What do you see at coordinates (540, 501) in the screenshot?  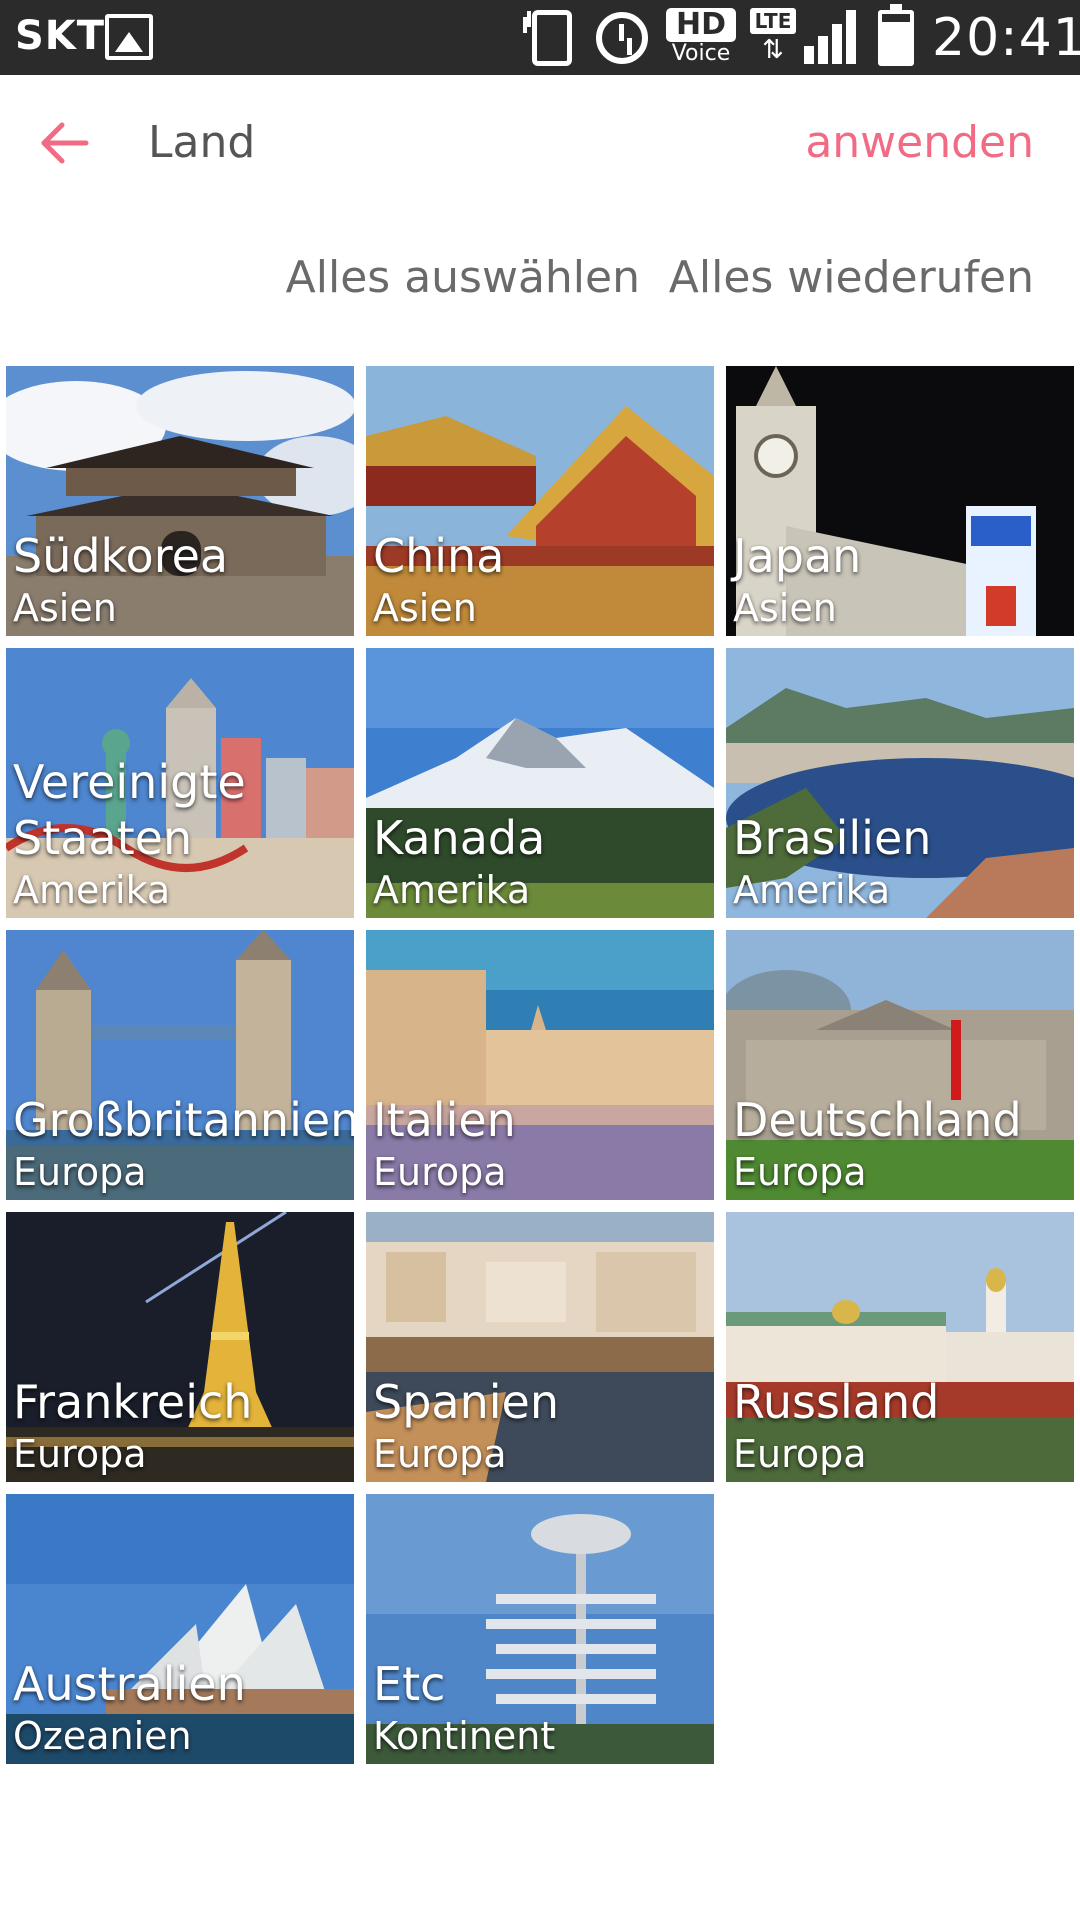 I see `tile-china: China Asien` at bounding box center [540, 501].